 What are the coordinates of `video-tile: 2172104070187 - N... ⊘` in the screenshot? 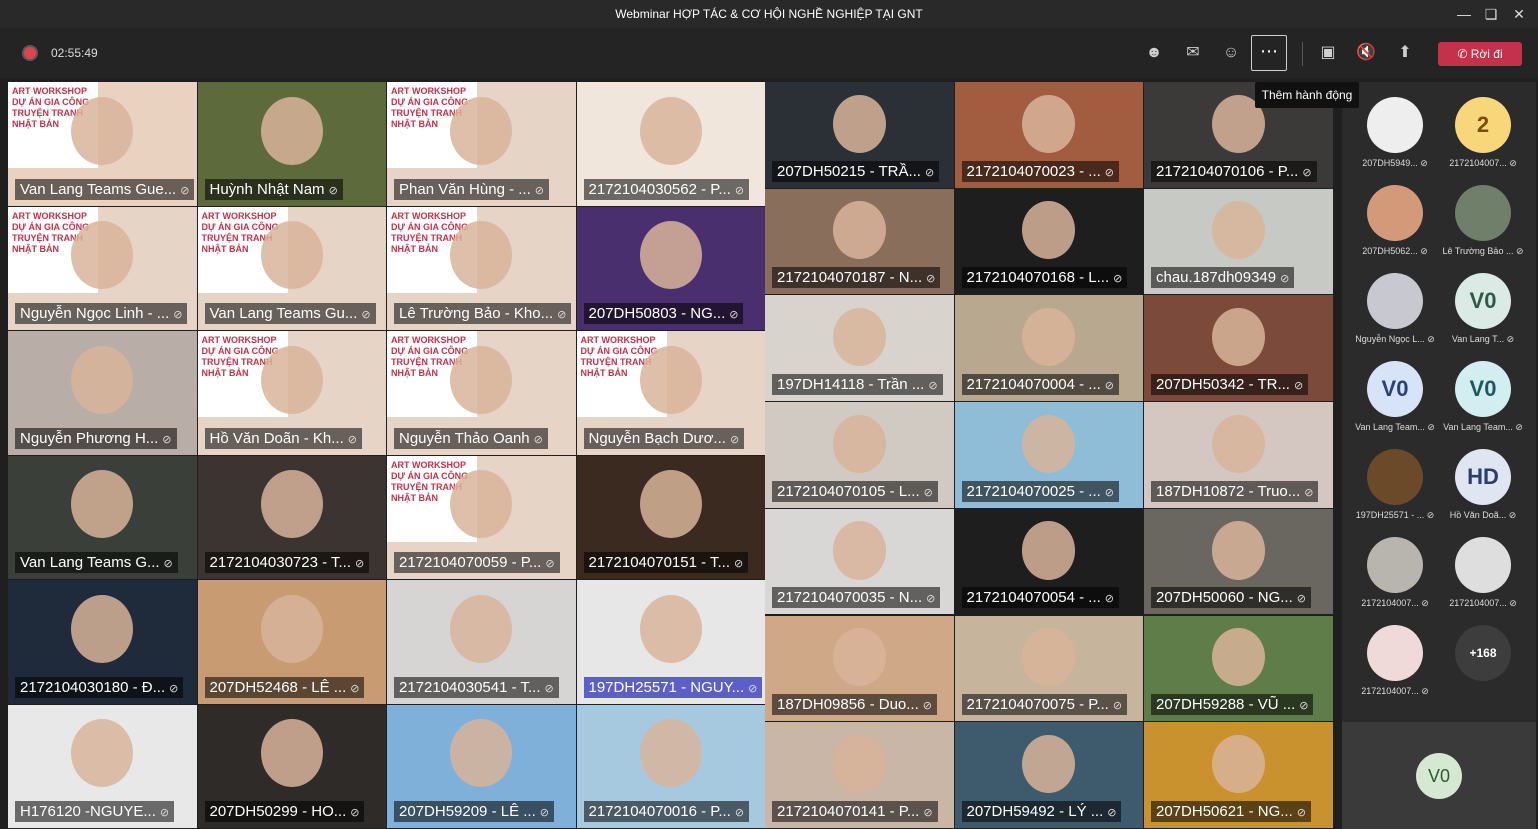 It's located at (859, 241).